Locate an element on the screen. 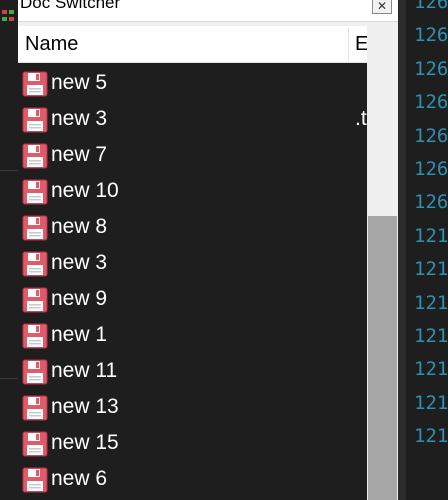  document-row: new 9 is located at coordinates (192, 300).